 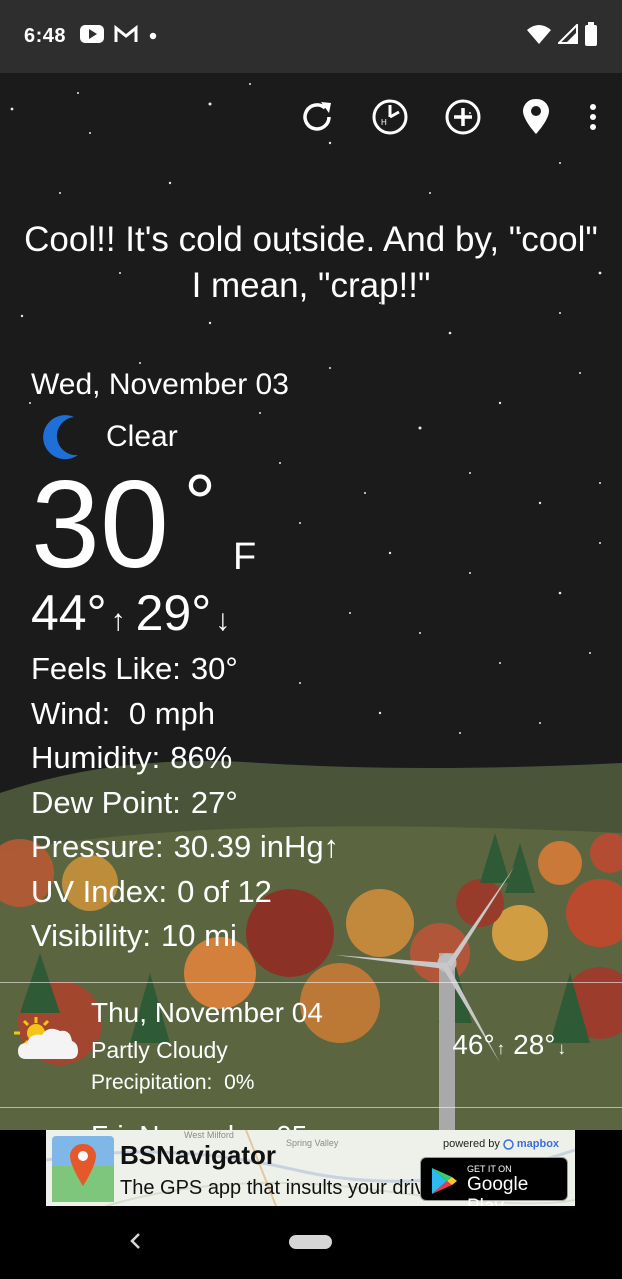 What do you see at coordinates (501, 1144) in the screenshot?
I see `ad-powered-by: powered by mapbox` at bounding box center [501, 1144].